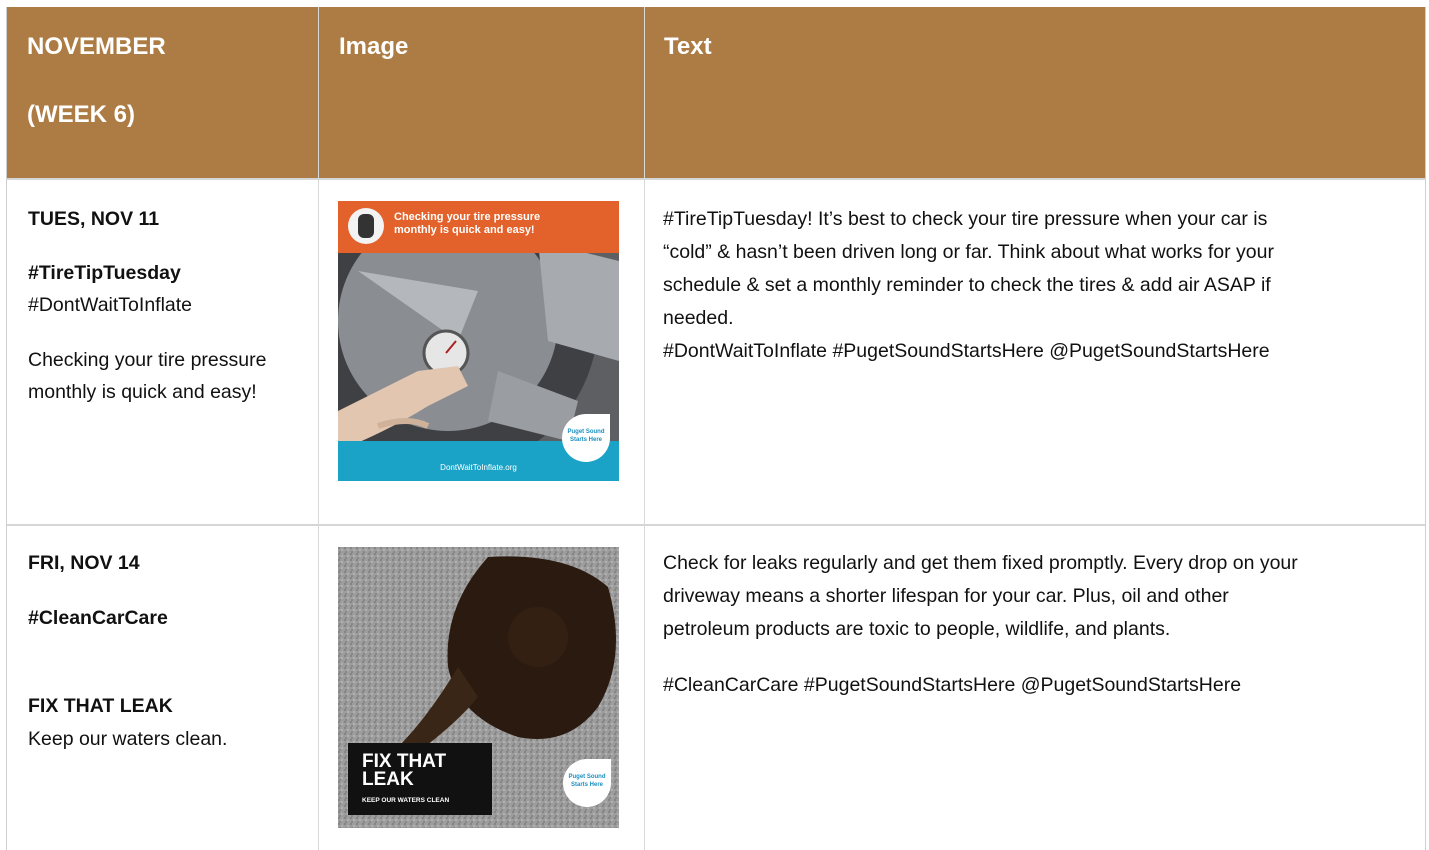  Describe the element at coordinates (374, 46) in the screenshot. I see `header-image-label: Image` at that location.